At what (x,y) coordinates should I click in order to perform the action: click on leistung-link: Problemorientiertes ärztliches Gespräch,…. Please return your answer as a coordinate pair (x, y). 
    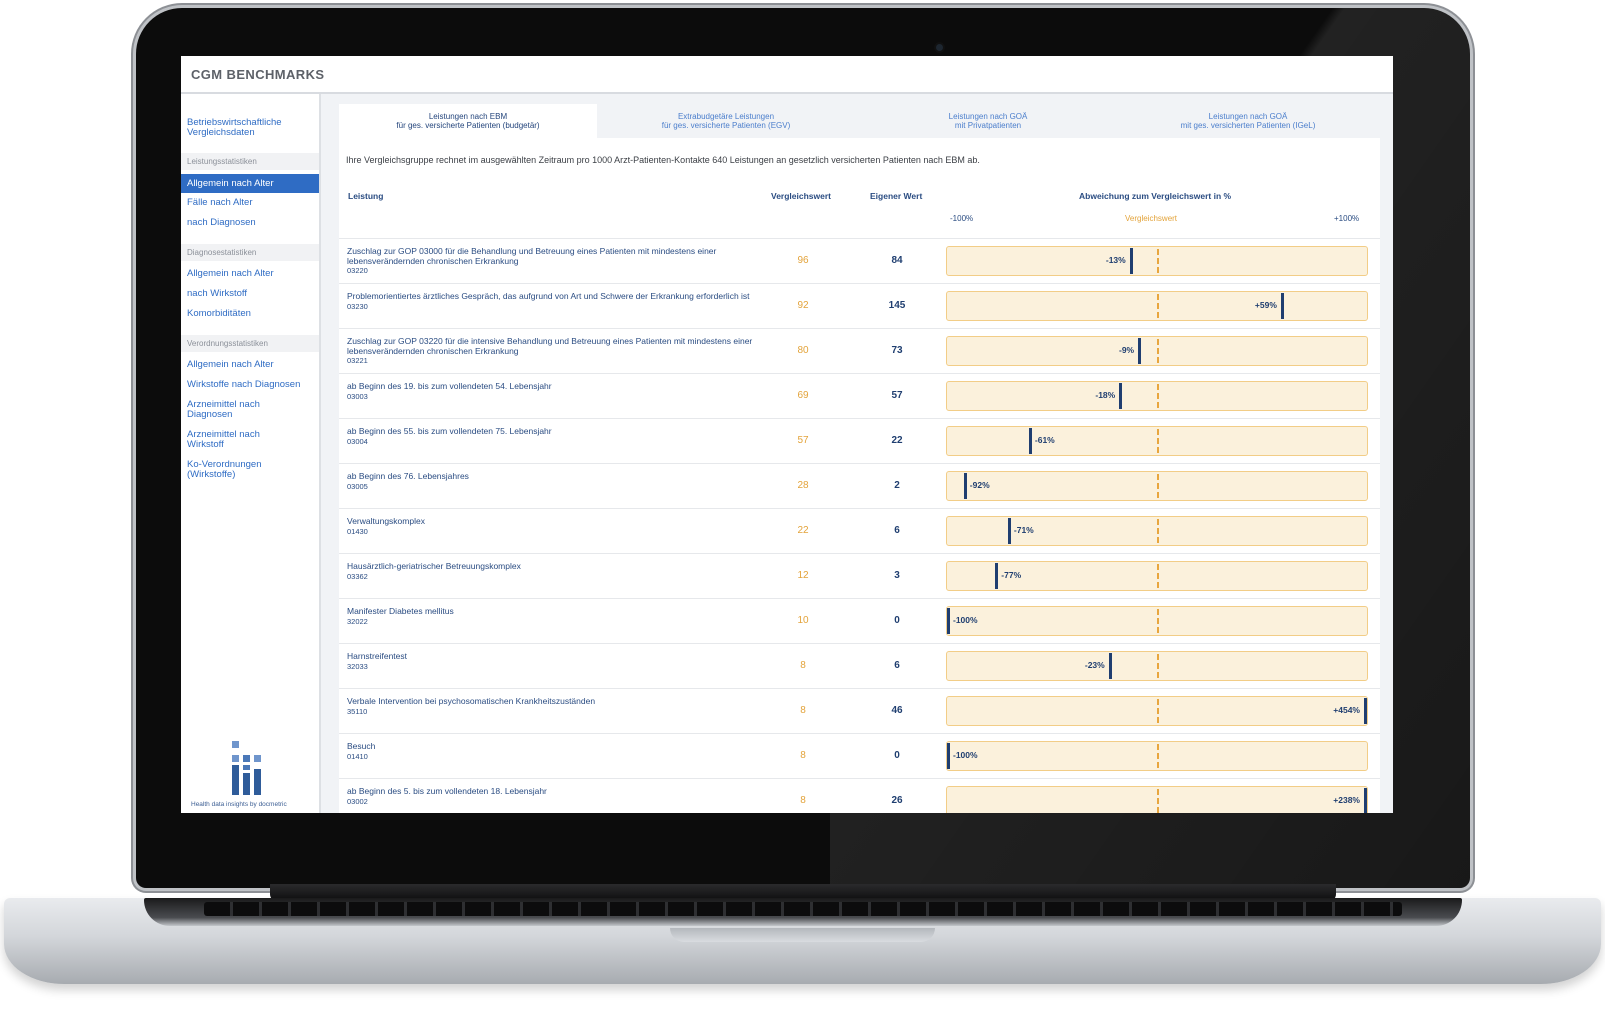
    Looking at the image, I should click on (552, 301).